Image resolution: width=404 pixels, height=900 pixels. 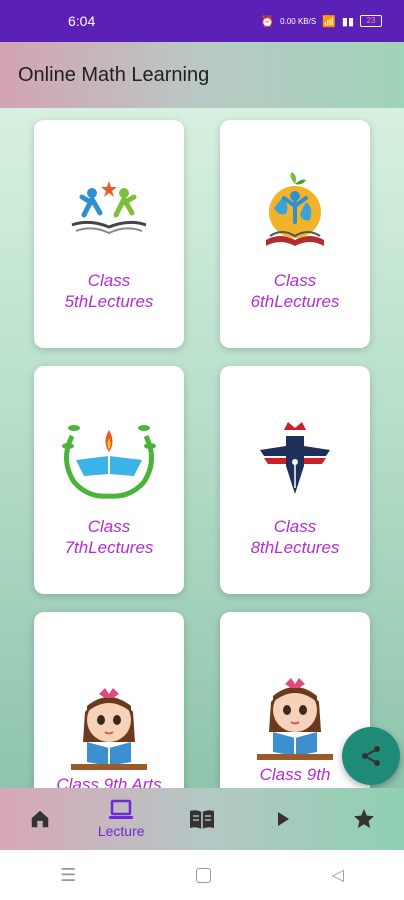 I want to click on app-bar: Online Math Learning, so click(x=202, y=75).